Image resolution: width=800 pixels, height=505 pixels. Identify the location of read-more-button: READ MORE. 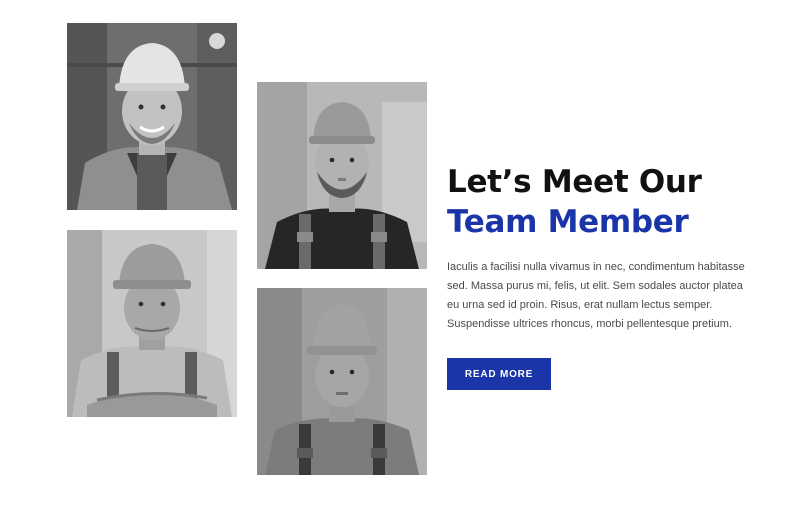
(499, 374).